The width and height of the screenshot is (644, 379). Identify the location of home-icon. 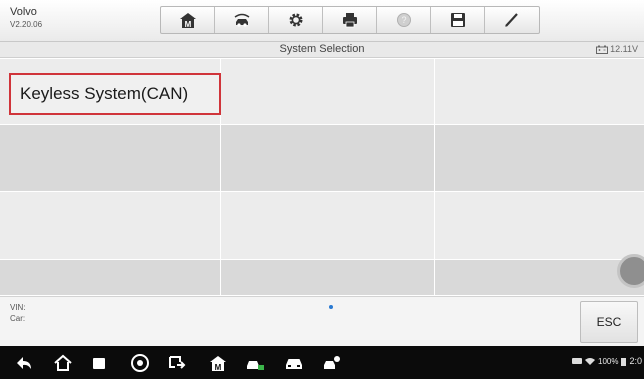
(63, 362).